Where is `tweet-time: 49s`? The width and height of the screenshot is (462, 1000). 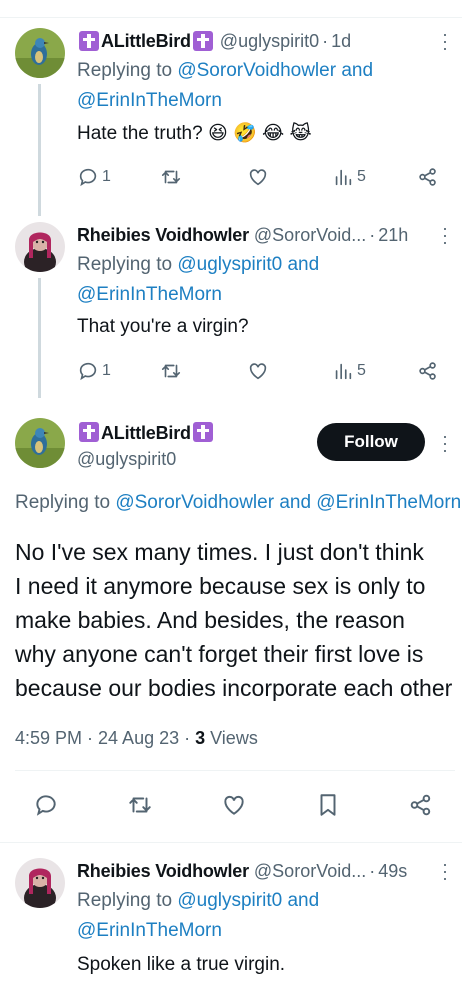
tweet-time: 49s is located at coordinates (392, 871).